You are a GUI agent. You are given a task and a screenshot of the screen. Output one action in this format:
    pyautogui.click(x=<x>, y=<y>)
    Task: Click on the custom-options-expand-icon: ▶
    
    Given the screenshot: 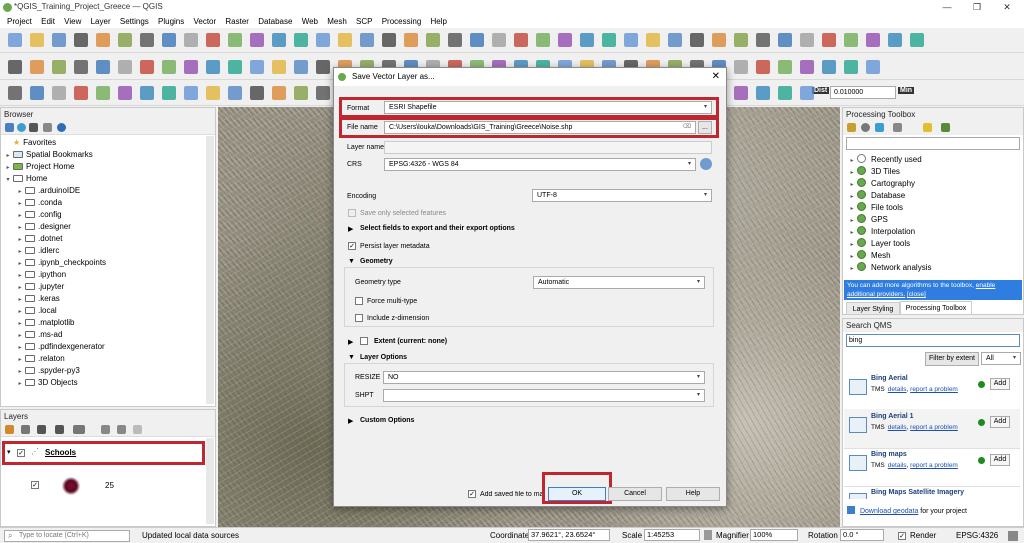 What is the action you would take?
    pyautogui.click(x=350, y=421)
    